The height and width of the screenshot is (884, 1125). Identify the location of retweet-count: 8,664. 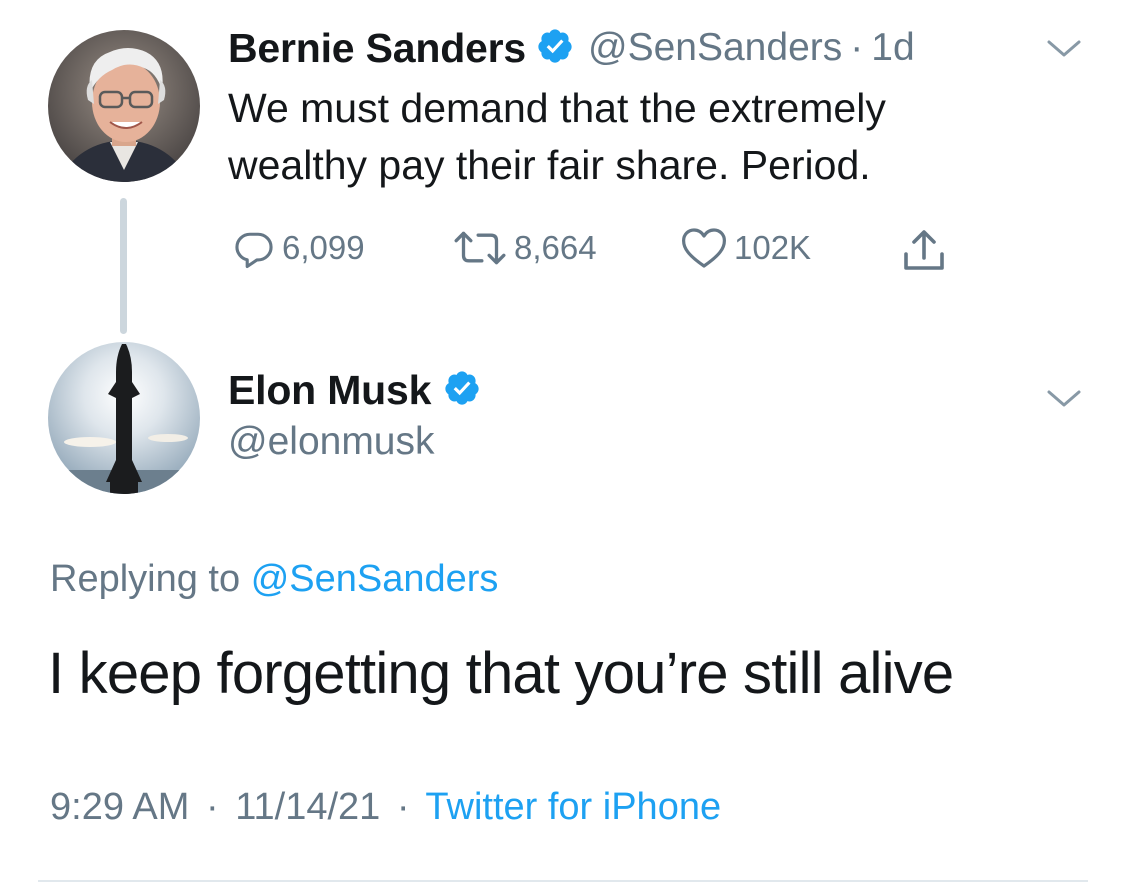
(555, 247).